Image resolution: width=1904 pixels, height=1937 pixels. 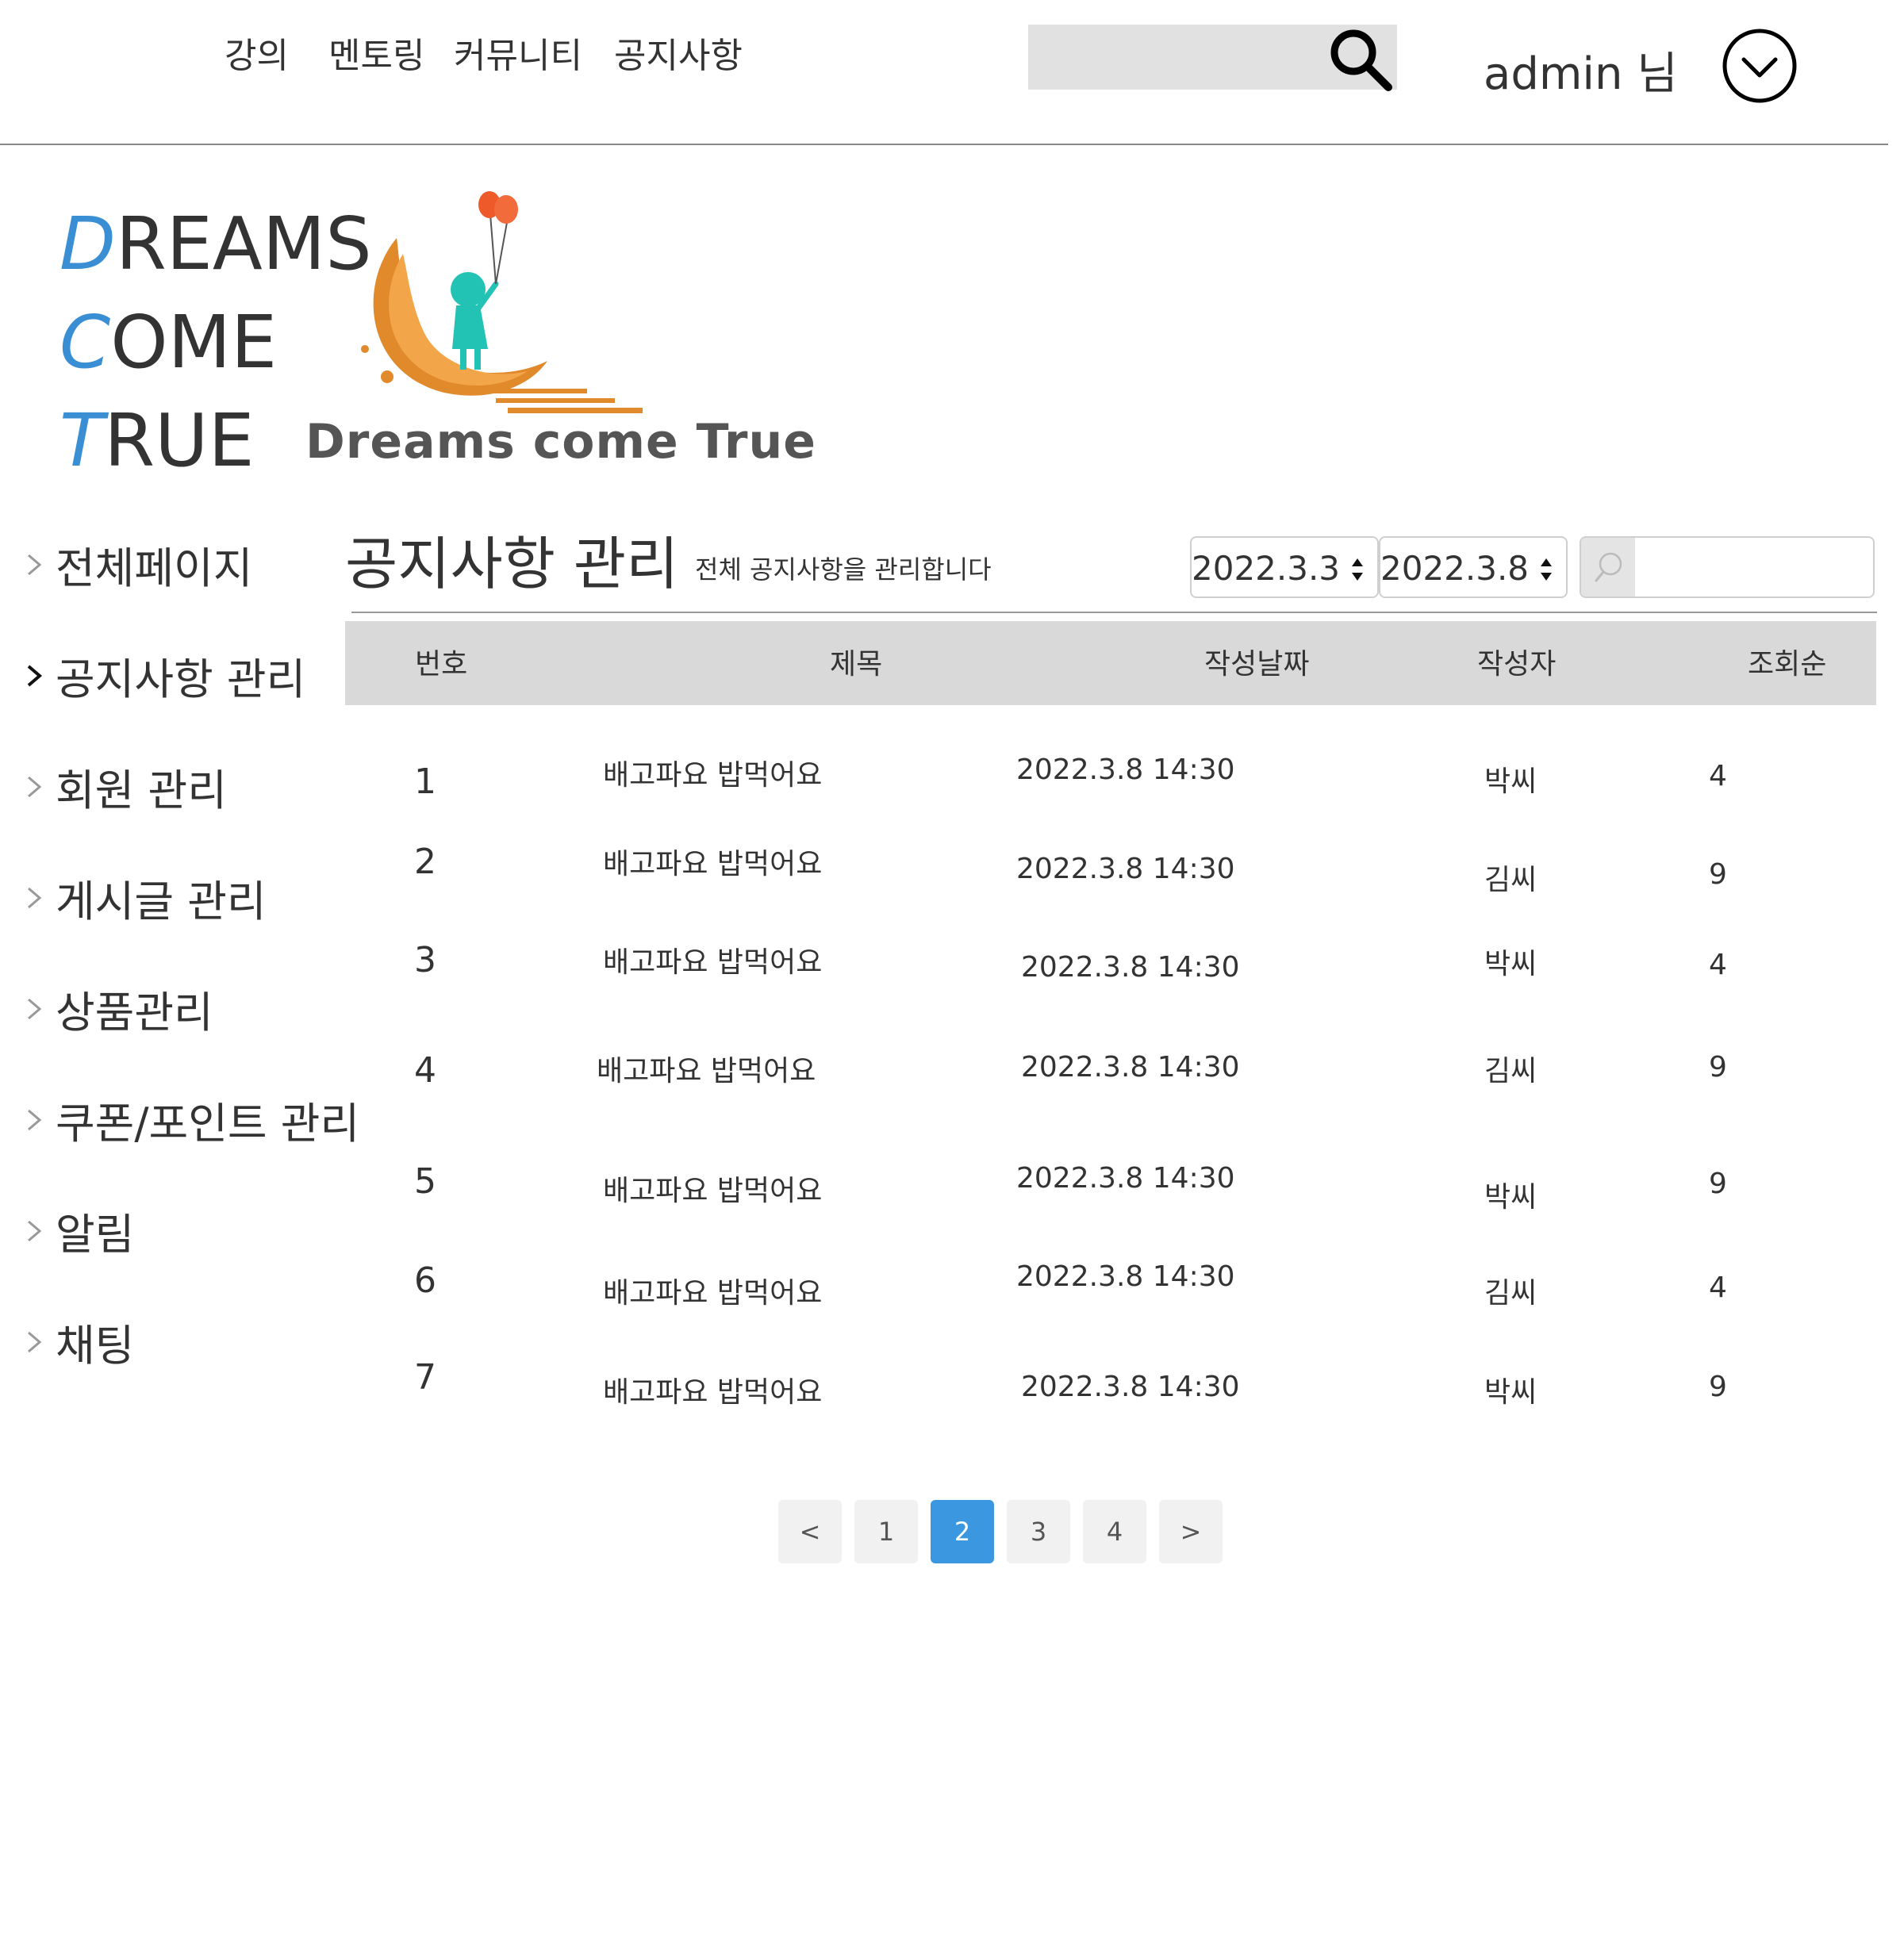 I want to click on sidebar-item-product-management: 상품관리, so click(x=118, y=1008).